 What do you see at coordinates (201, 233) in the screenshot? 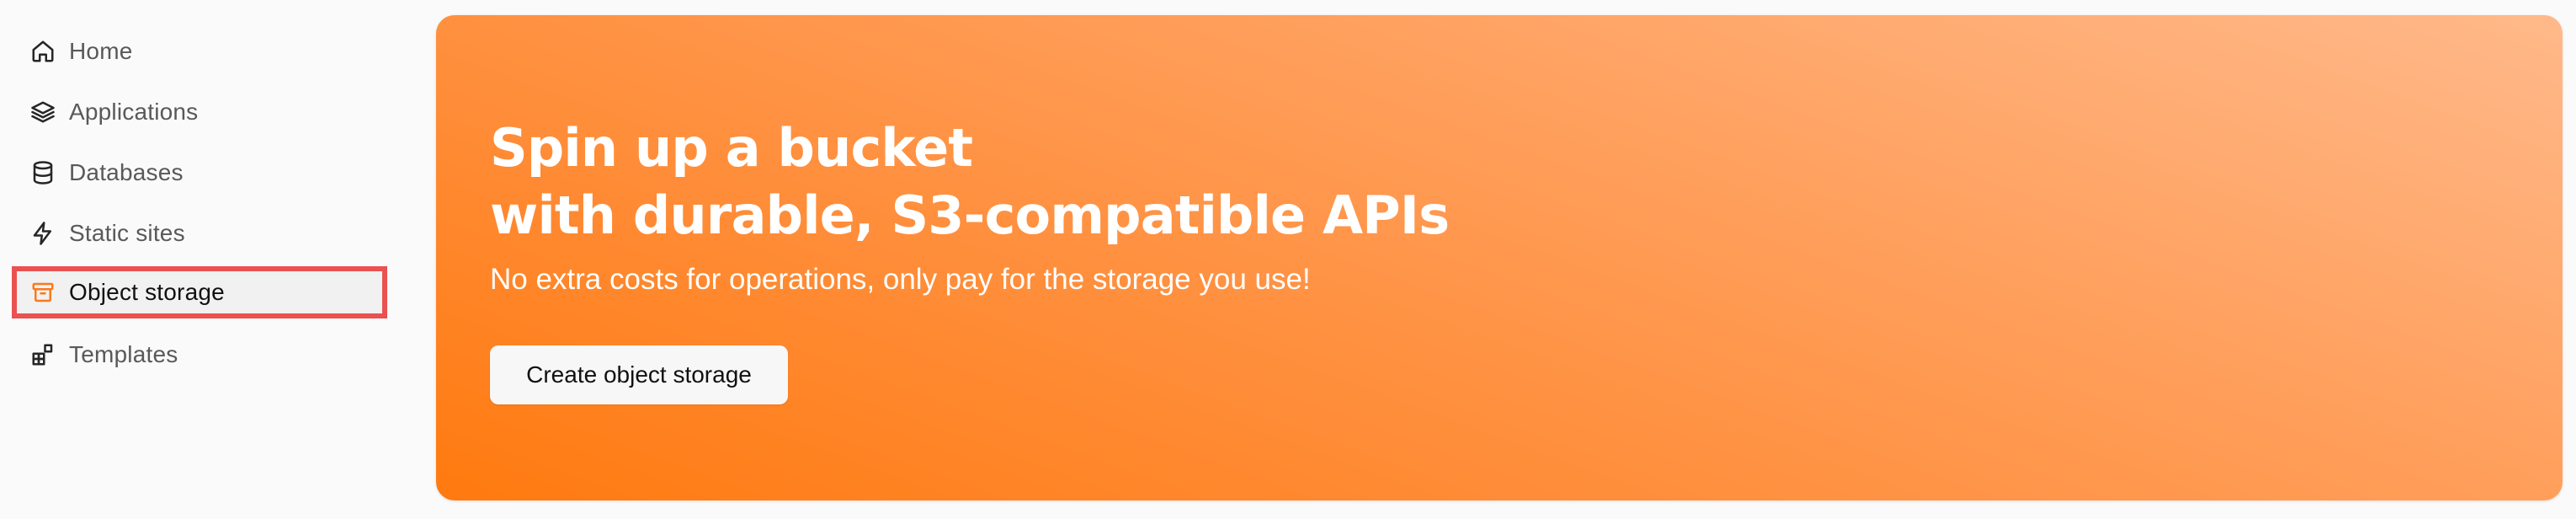
I see `sidebar-item-static-sites: Static sites` at bounding box center [201, 233].